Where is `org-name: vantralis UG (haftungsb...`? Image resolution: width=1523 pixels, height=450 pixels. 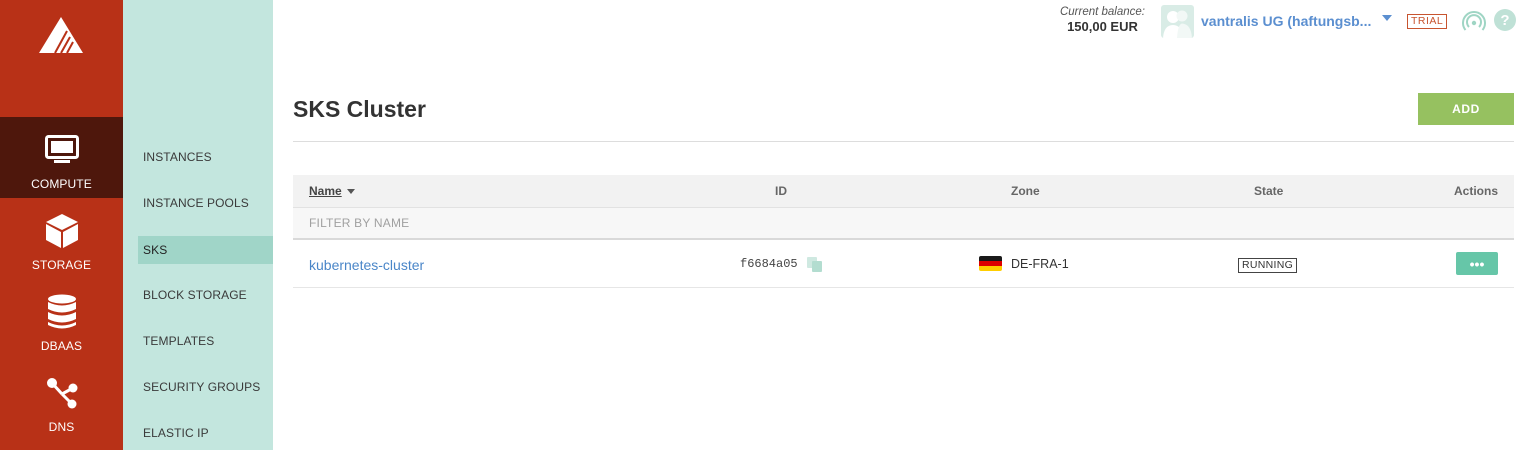
org-name: vantralis UG (haftungsb... is located at coordinates (1286, 21).